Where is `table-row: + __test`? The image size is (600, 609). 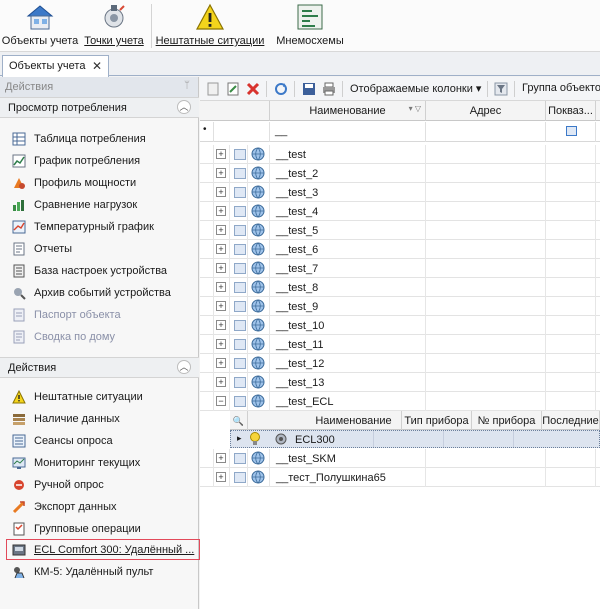 table-row: + __test is located at coordinates (400, 154).